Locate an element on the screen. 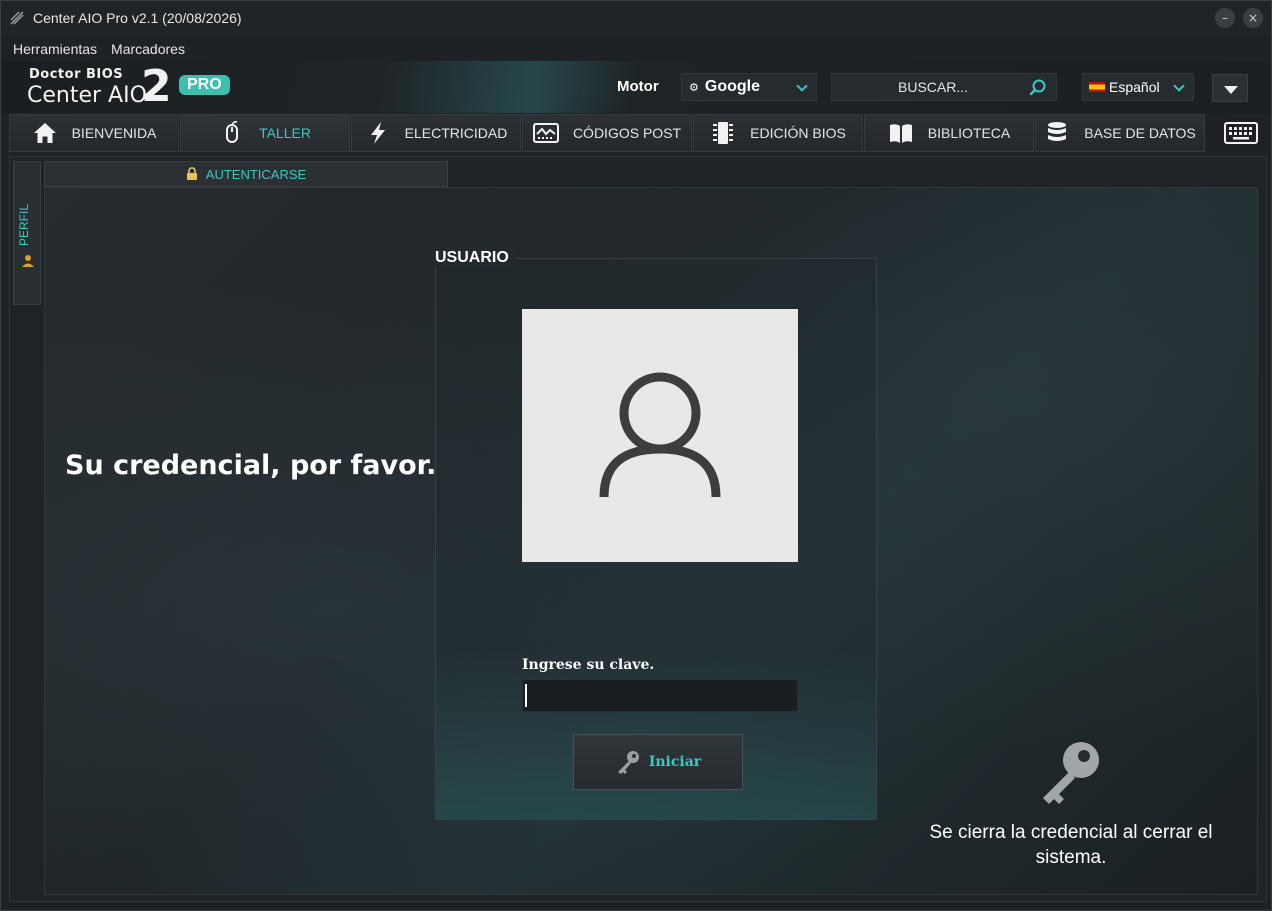 The image size is (1272, 911). tab-label: BASE DE DATOS is located at coordinates (1140, 133).